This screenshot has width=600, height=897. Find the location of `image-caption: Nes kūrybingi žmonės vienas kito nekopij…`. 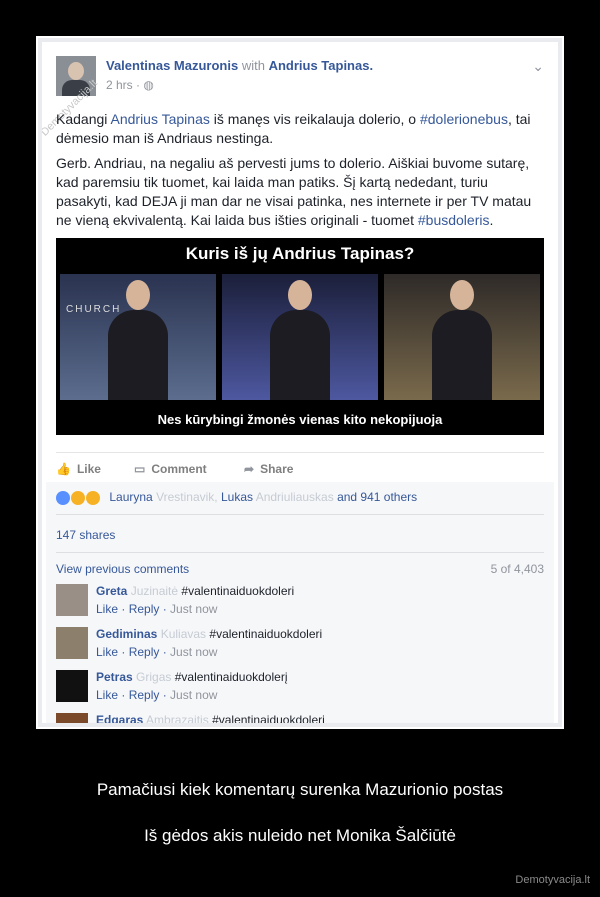

image-caption: Nes kūrybingi žmonės vienas kito nekopij… is located at coordinates (300, 419).